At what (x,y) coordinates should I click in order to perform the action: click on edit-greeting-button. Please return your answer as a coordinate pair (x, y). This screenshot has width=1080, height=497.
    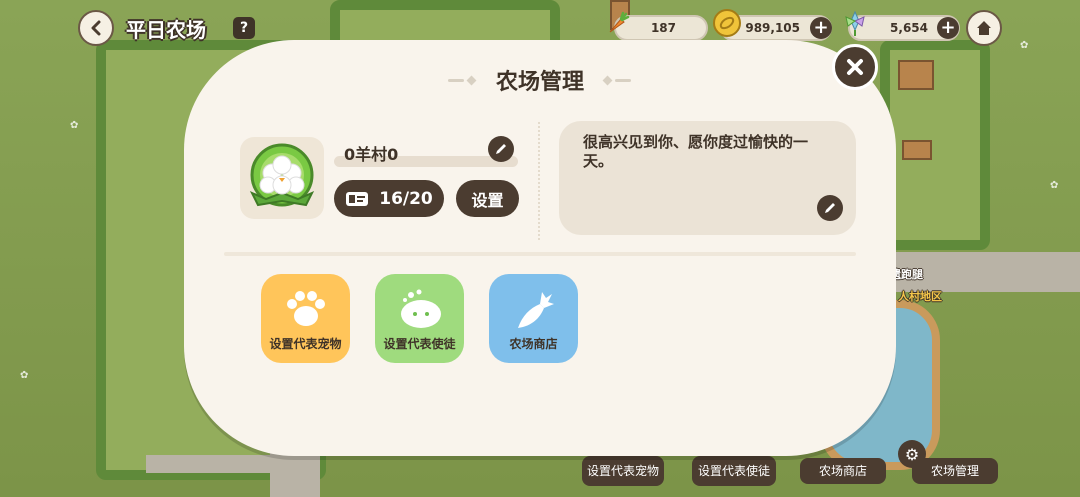
    Looking at the image, I should click on (830, 208).